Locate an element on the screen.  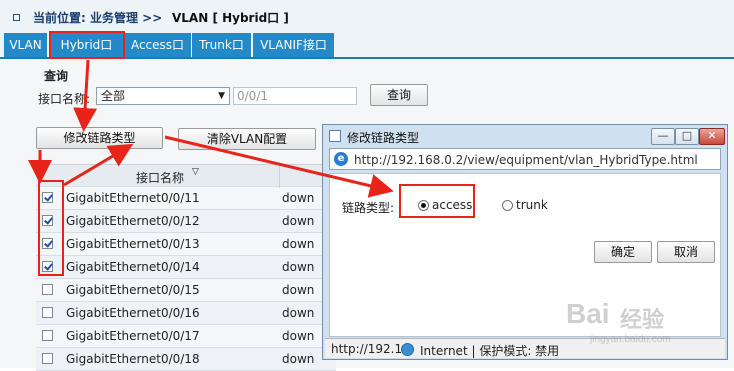
column-divider is located at coordinates (279, 176).